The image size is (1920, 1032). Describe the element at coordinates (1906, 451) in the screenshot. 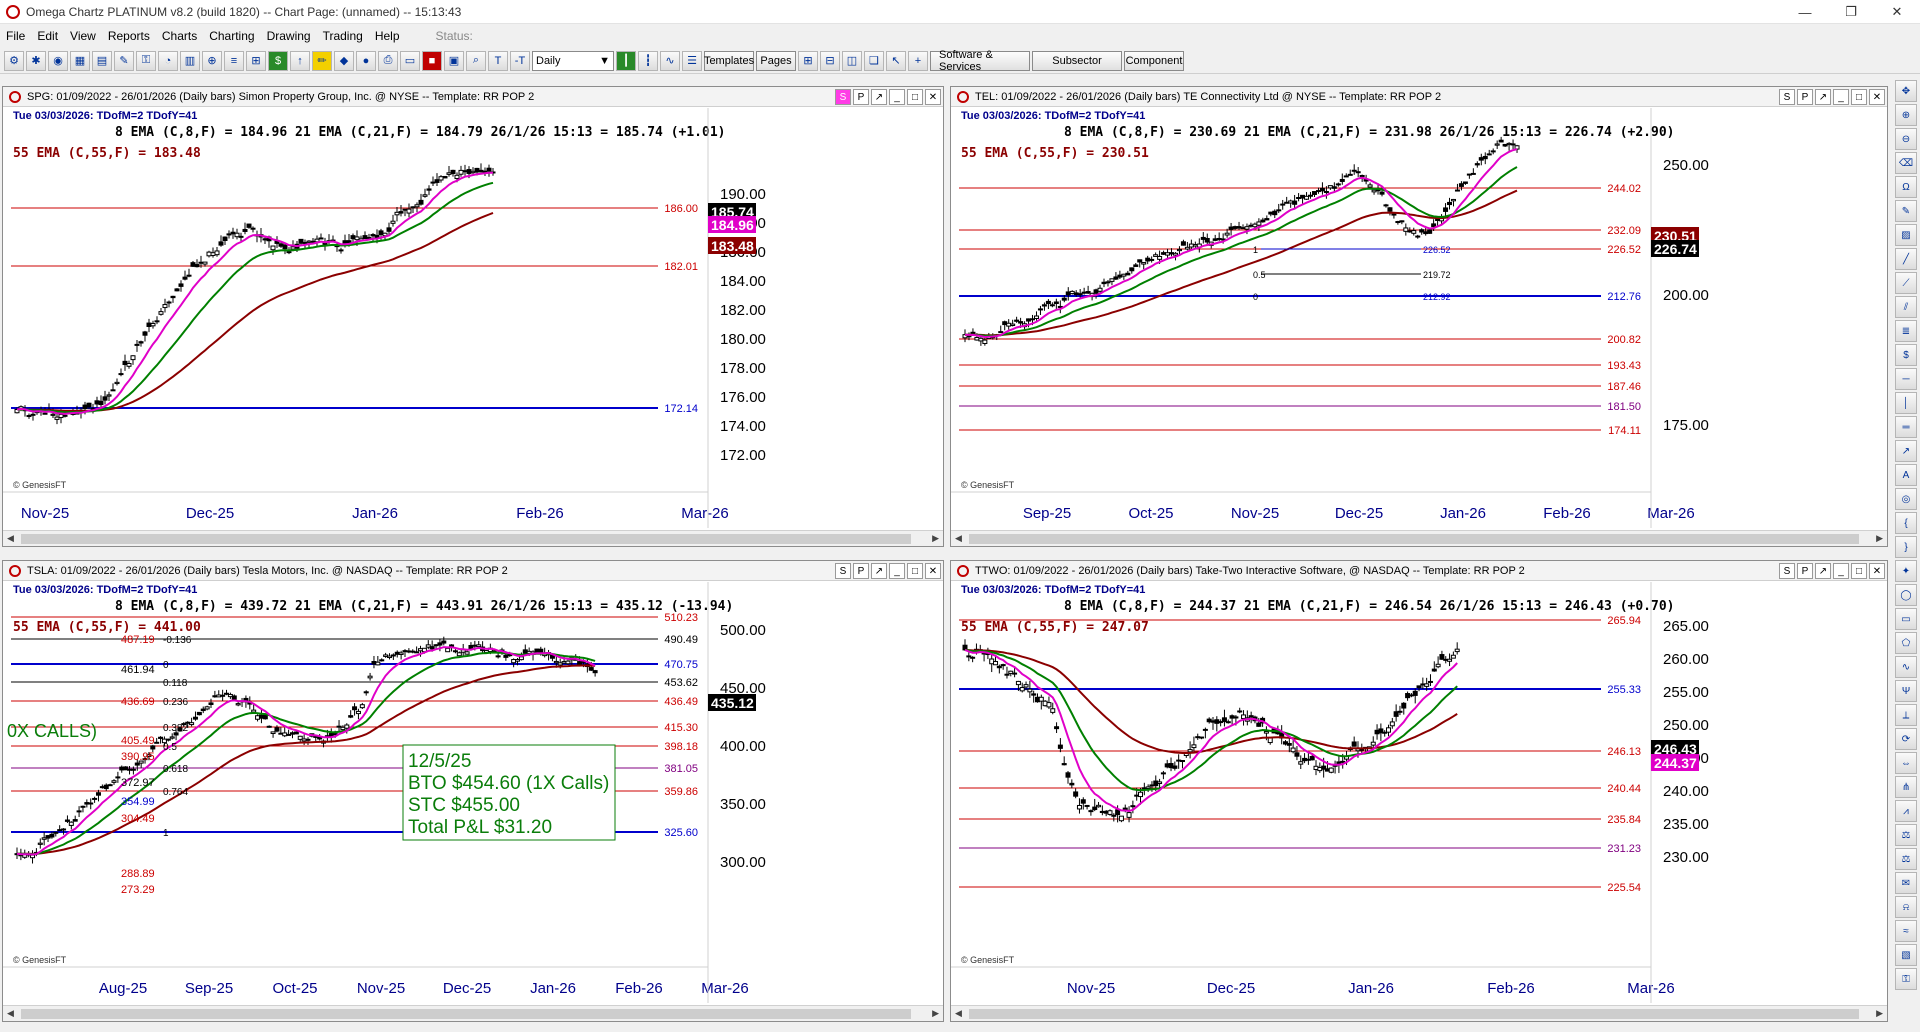

I see `arrow-icon: ↗` at that location.